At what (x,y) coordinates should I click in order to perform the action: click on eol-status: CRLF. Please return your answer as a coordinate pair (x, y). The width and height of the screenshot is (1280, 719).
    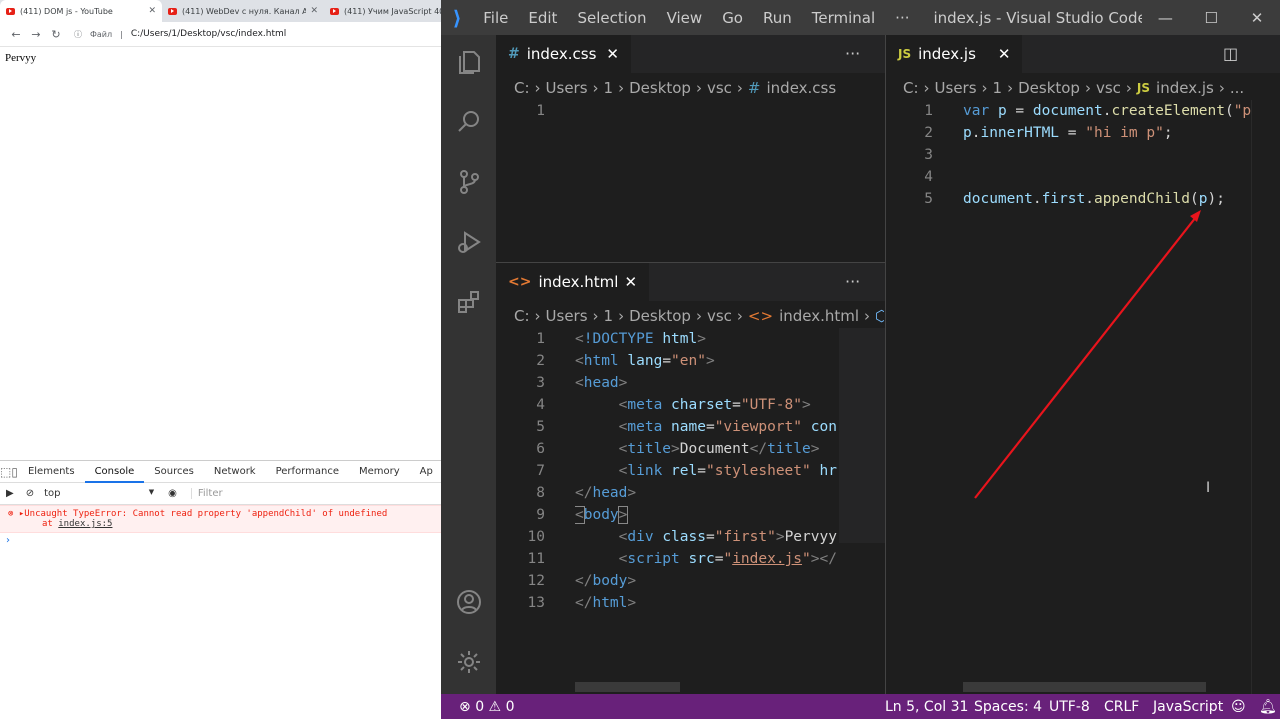
    Looking at the image, I should click on (1121, 707).